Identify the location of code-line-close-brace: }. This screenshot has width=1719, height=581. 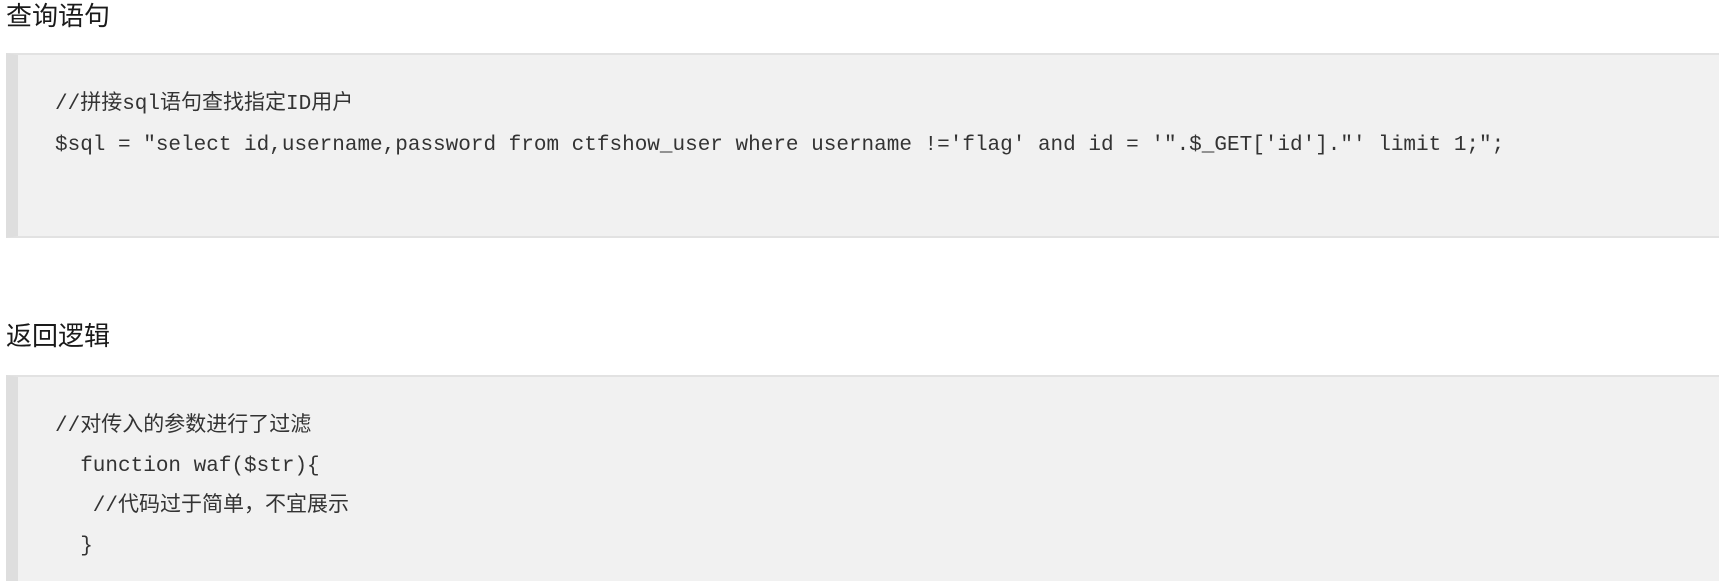
(74, 546).